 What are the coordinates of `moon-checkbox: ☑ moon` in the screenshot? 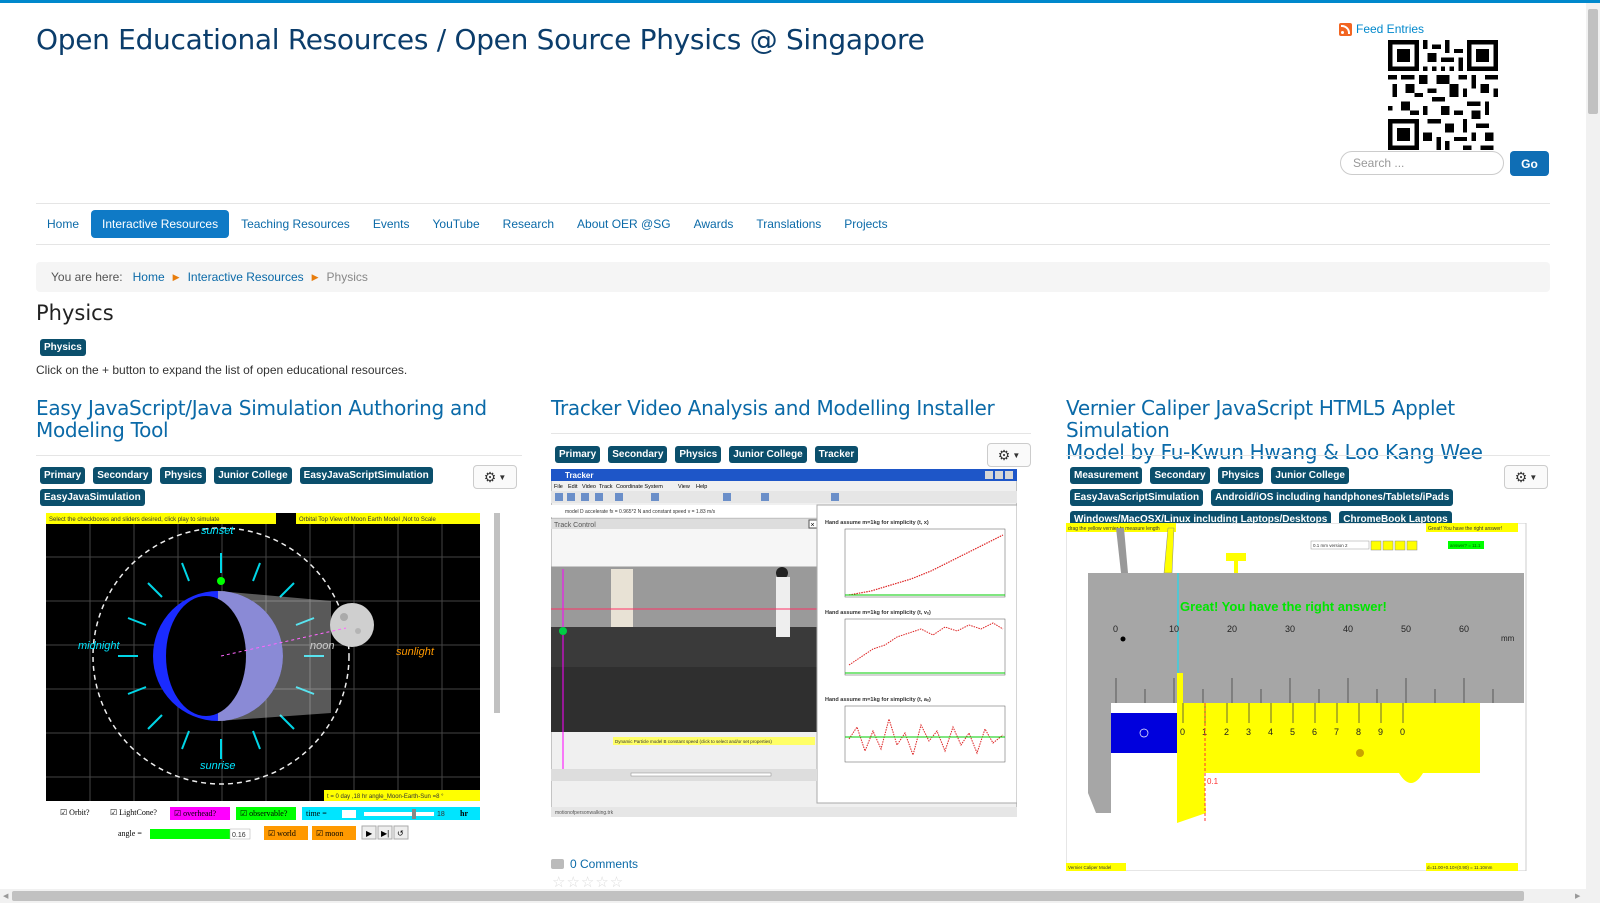 It's located at (329, 833).